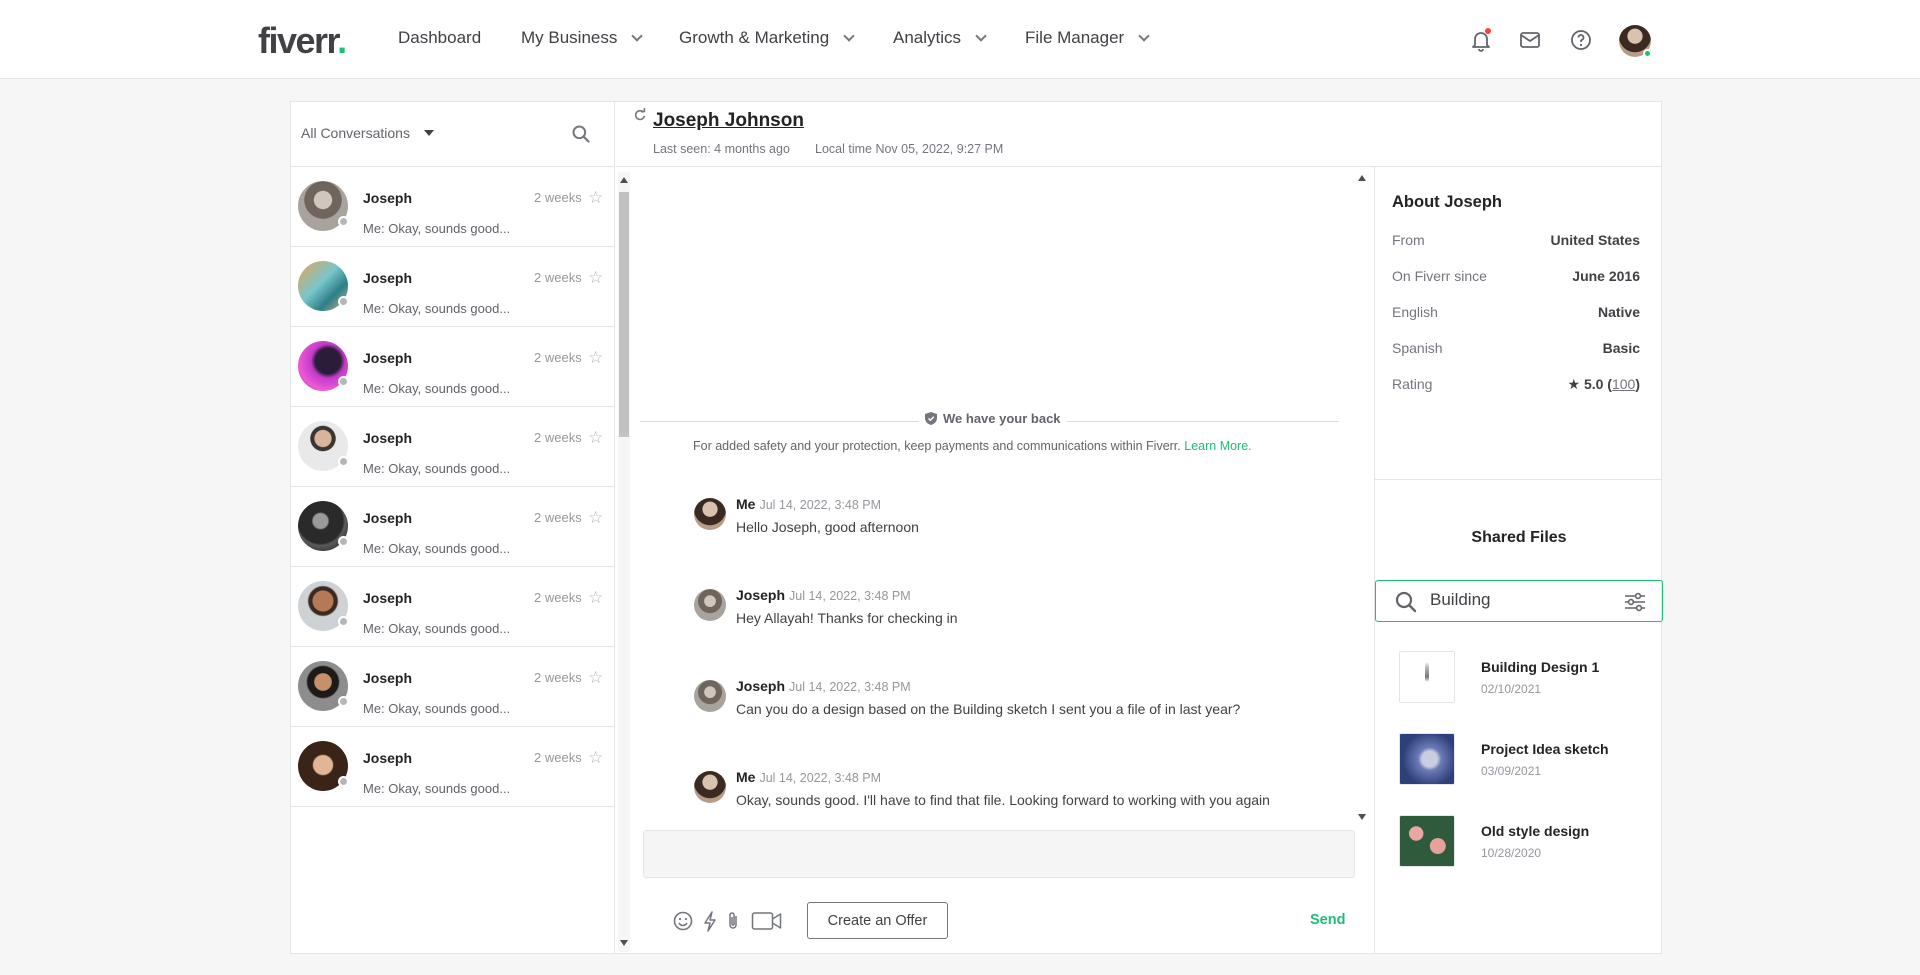 This screenshot has width=1920, height=975. What do you see at coordinates (1327, 920) in the screenshot?
I see `send-button: Send` at bounding box center [1327, 920].